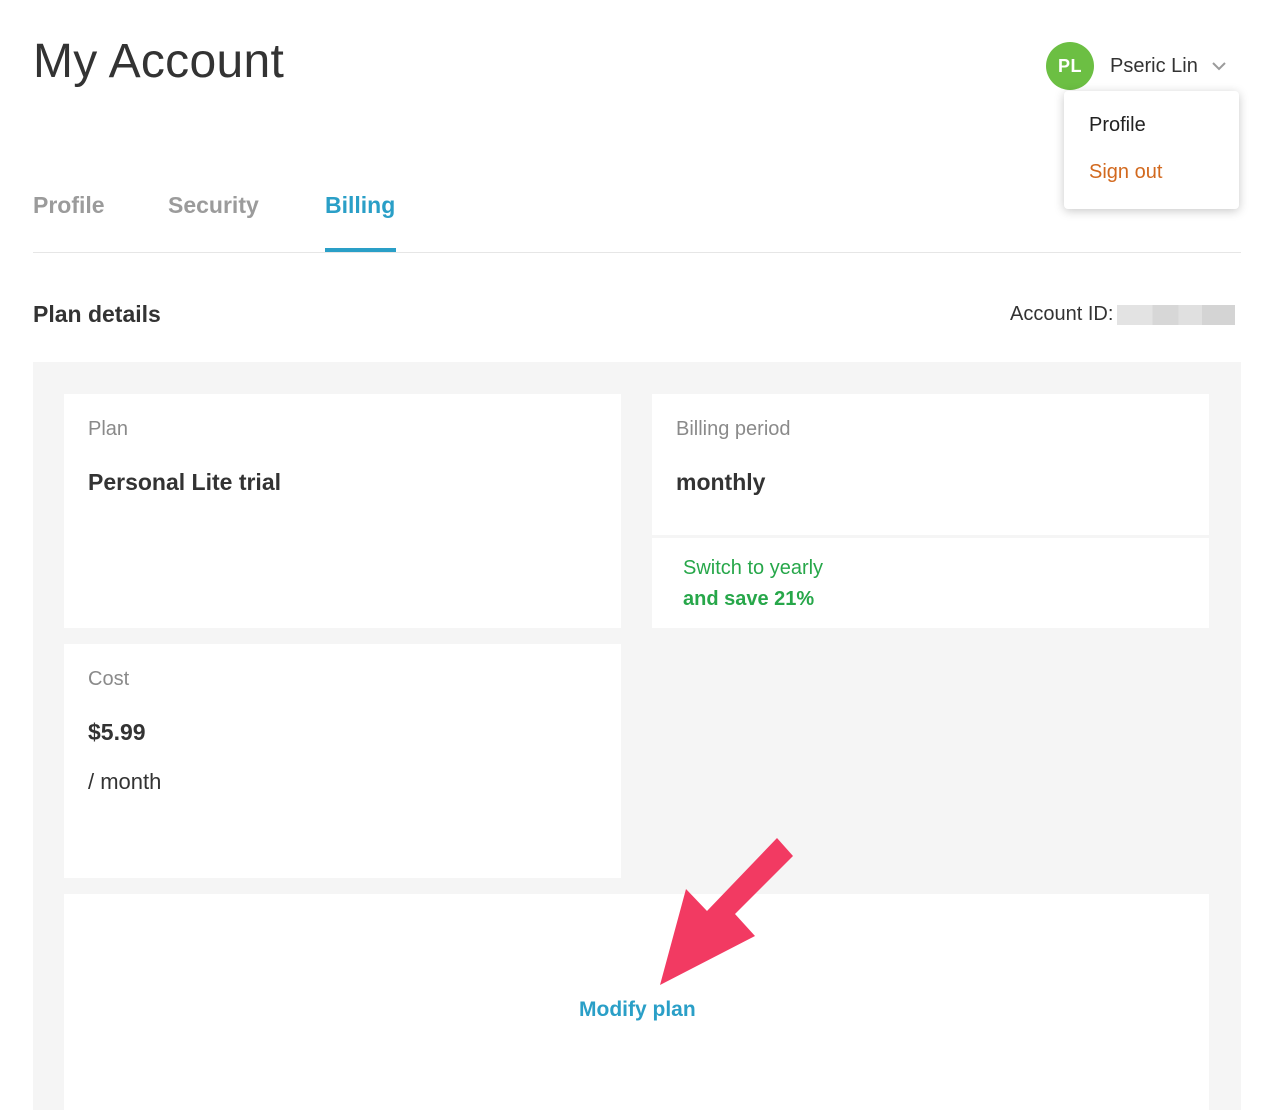  Describe the element at coordinates (1176, 314) in the screenshot. I see `account-id-redacted` at that location.